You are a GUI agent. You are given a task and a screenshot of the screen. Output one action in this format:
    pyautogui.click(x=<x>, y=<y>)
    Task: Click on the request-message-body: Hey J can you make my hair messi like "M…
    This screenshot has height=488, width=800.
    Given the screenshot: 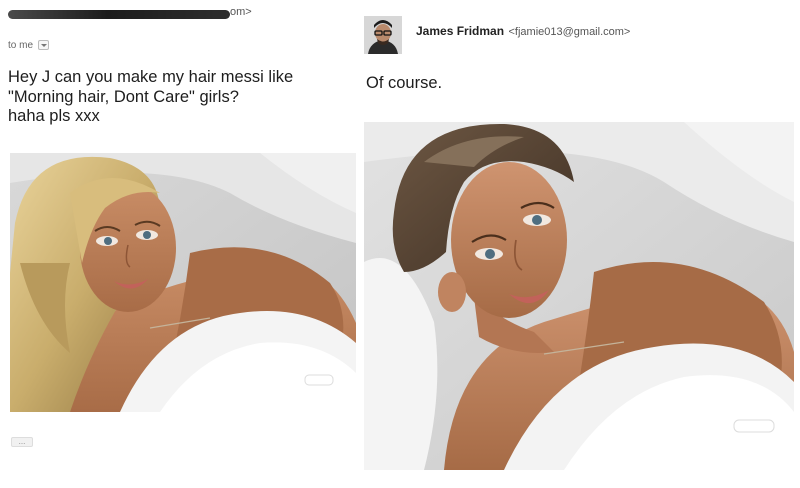 What is the action you would take?
    pyautogui.click(x=180, y=97)
    